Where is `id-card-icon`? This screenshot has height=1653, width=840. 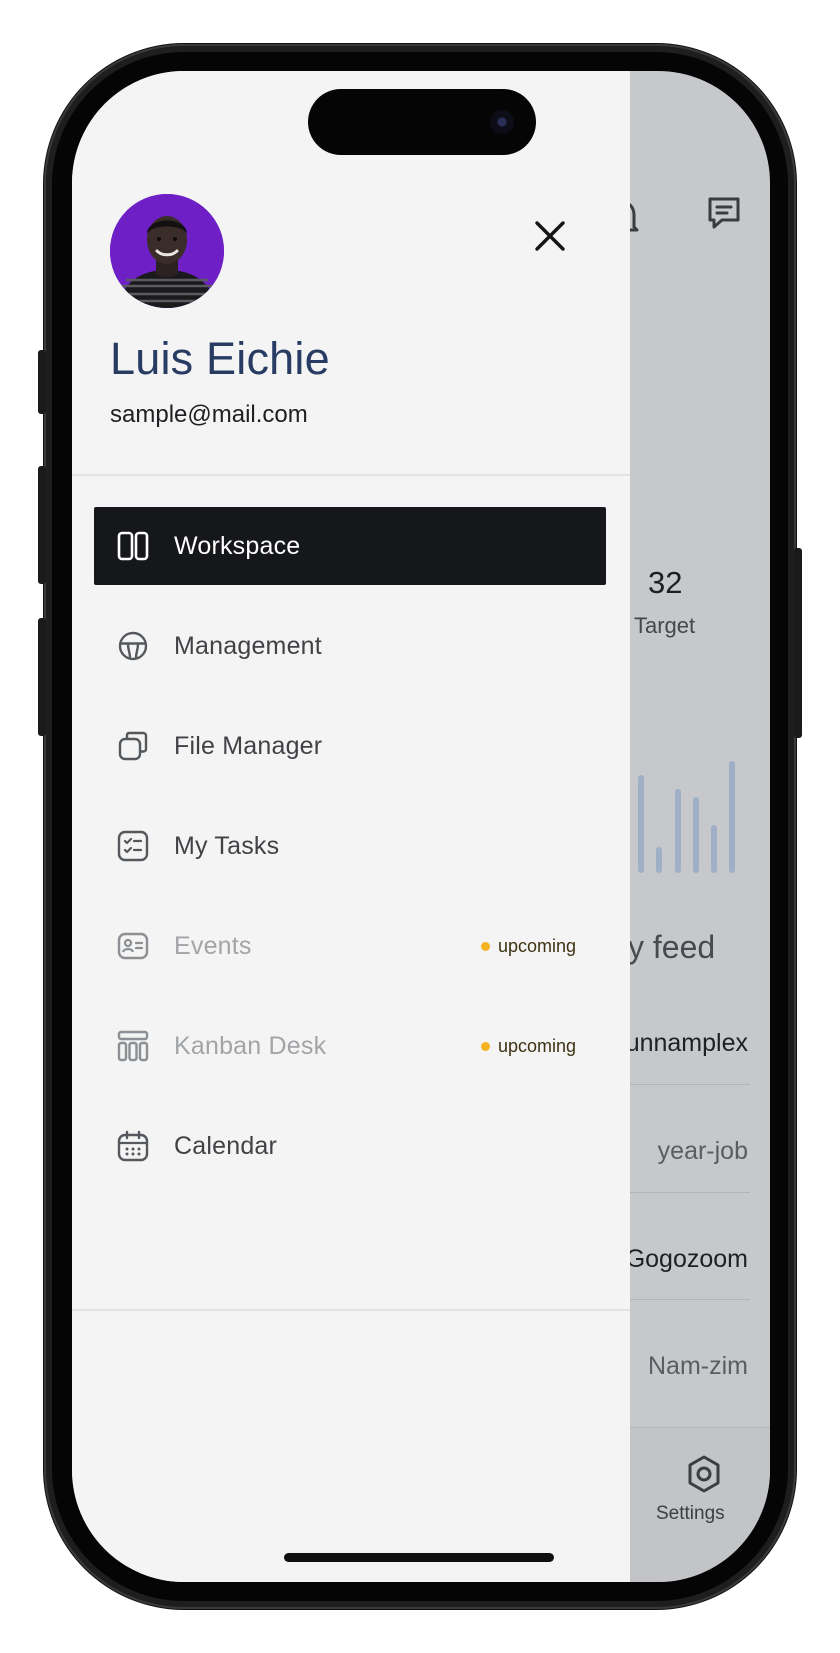 id-card-icon is located at coordinates (133, 946).